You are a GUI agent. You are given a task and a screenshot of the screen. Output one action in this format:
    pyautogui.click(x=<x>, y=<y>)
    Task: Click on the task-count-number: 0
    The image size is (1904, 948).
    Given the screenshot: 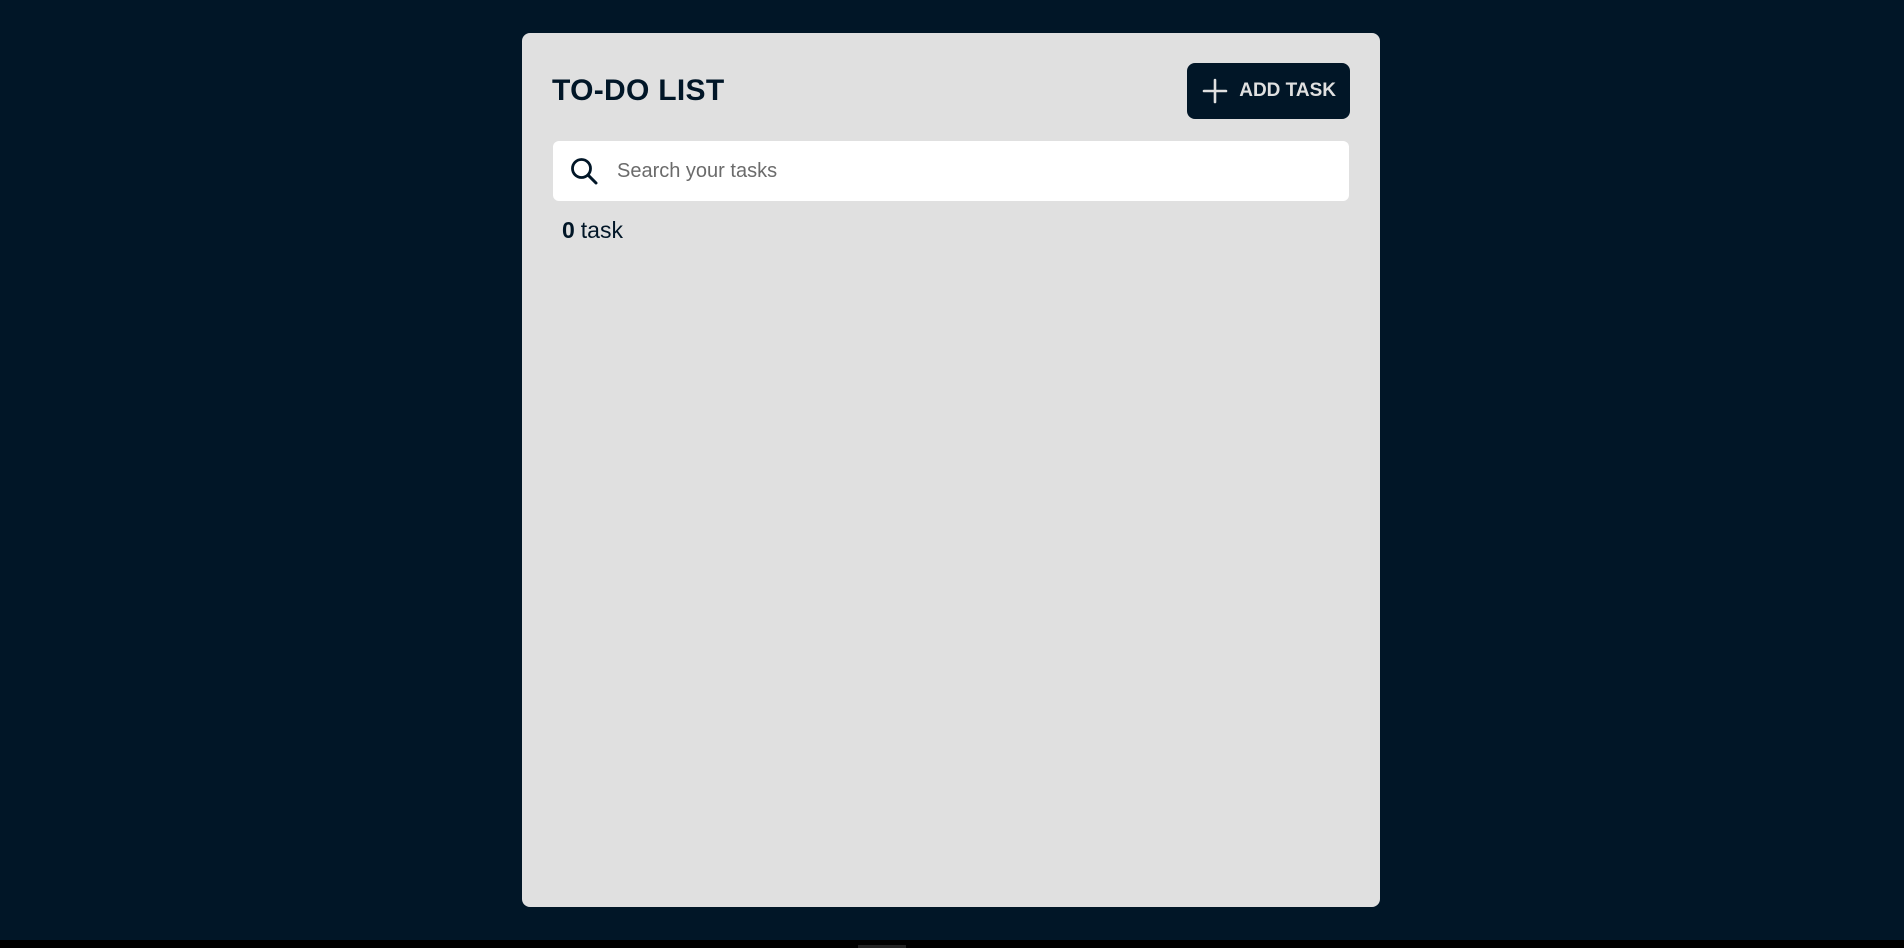 What is the action you would take?
    pyautogui.click(x=568, y=230)
    